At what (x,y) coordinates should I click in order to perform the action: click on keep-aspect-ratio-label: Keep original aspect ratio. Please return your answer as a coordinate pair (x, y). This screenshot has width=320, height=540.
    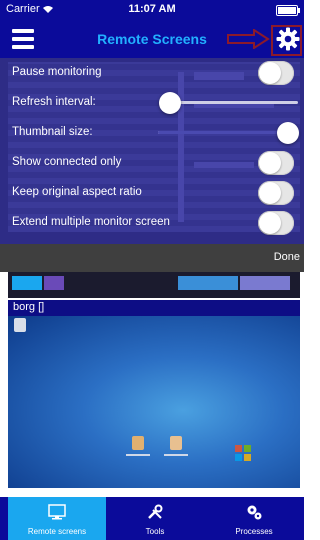
    Looking at the image, I should click on (77, 192).